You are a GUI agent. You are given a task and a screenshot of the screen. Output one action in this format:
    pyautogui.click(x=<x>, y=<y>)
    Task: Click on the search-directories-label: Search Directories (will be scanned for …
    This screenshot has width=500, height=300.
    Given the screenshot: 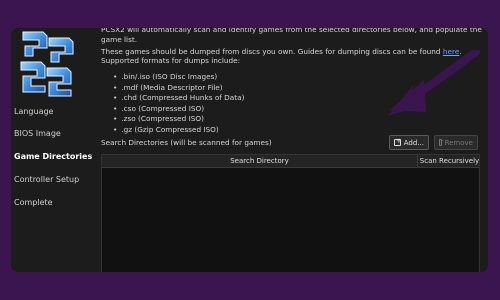 What is the action you would take?
    pyautogui.click(x=186, y=142)
    